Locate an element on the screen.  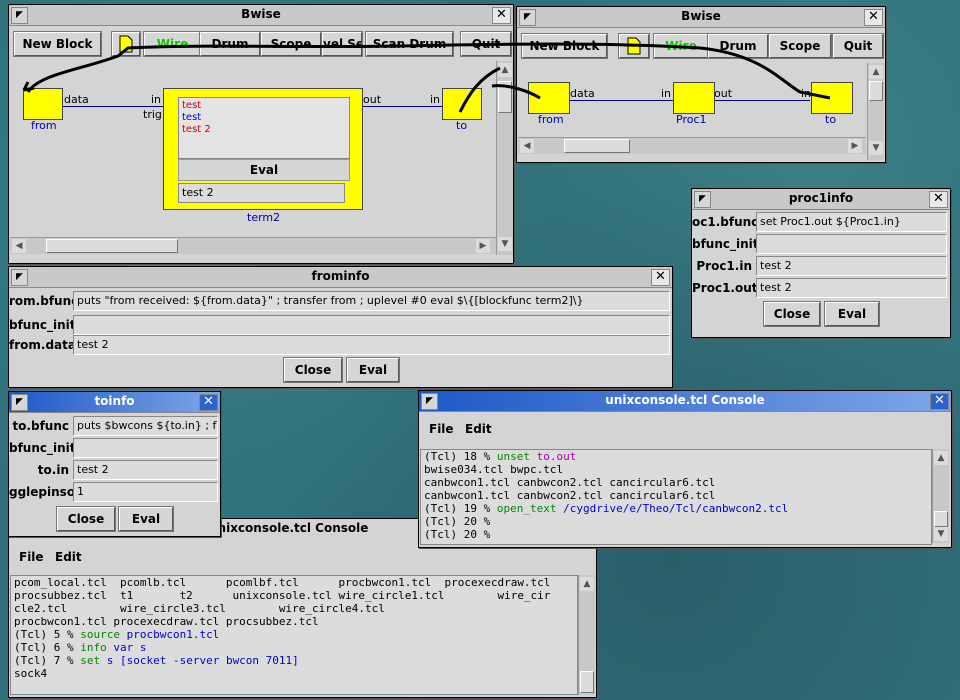
proc1info-titlebar: ◤ proc1info ✕ is located at coordinates (821, 199).